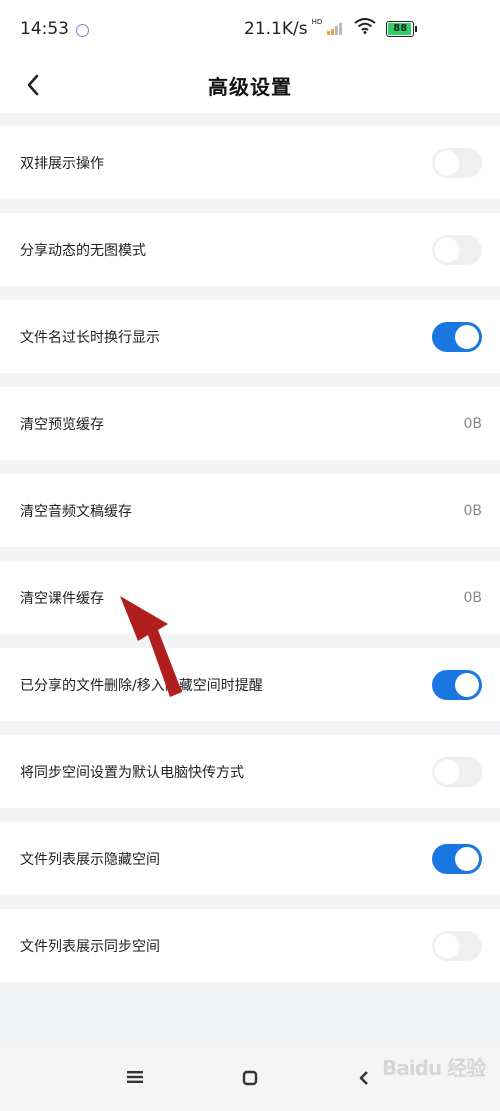 The width and height of the screenshot is (500, 1111). Describe the element at coordinates (250, 423) in the screenshot. I see `setting-row-clear-preview-cache: 清空预览缓存 0B` at that location.